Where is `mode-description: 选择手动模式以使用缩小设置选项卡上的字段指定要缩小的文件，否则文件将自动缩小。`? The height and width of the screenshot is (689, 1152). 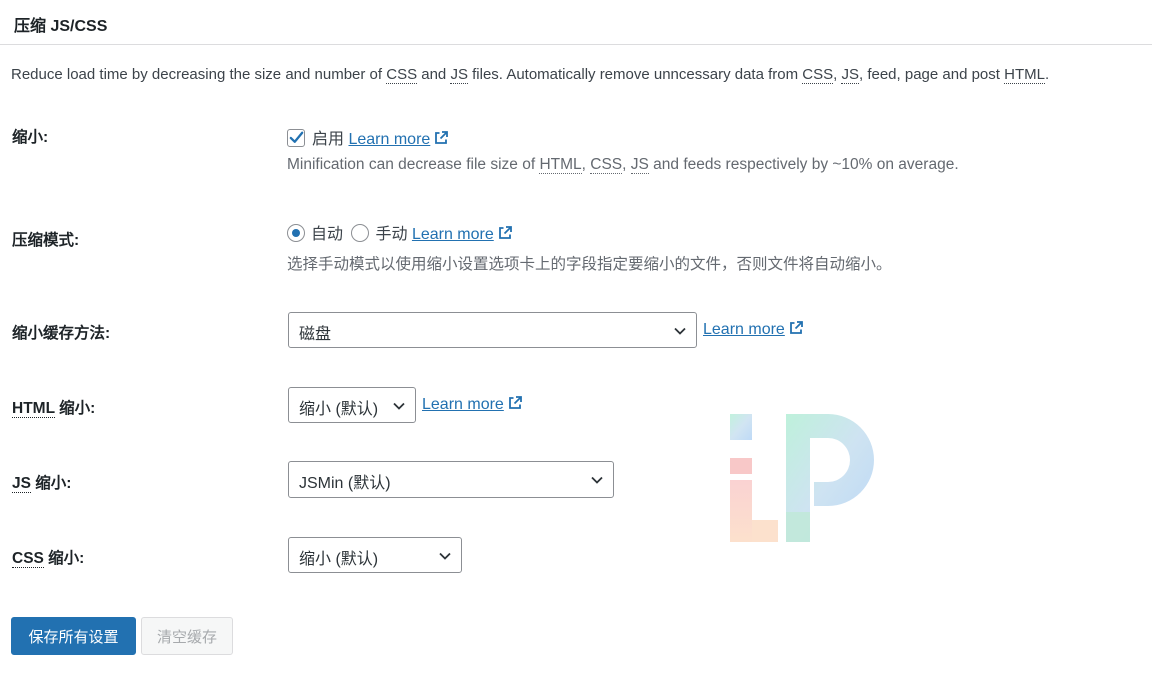
mode-description: 选择手动模式以使用缩小设置选项卡上的字段指定要缩小的文件，否则文件将自动缩小。 is located at coordinates (589, 264).